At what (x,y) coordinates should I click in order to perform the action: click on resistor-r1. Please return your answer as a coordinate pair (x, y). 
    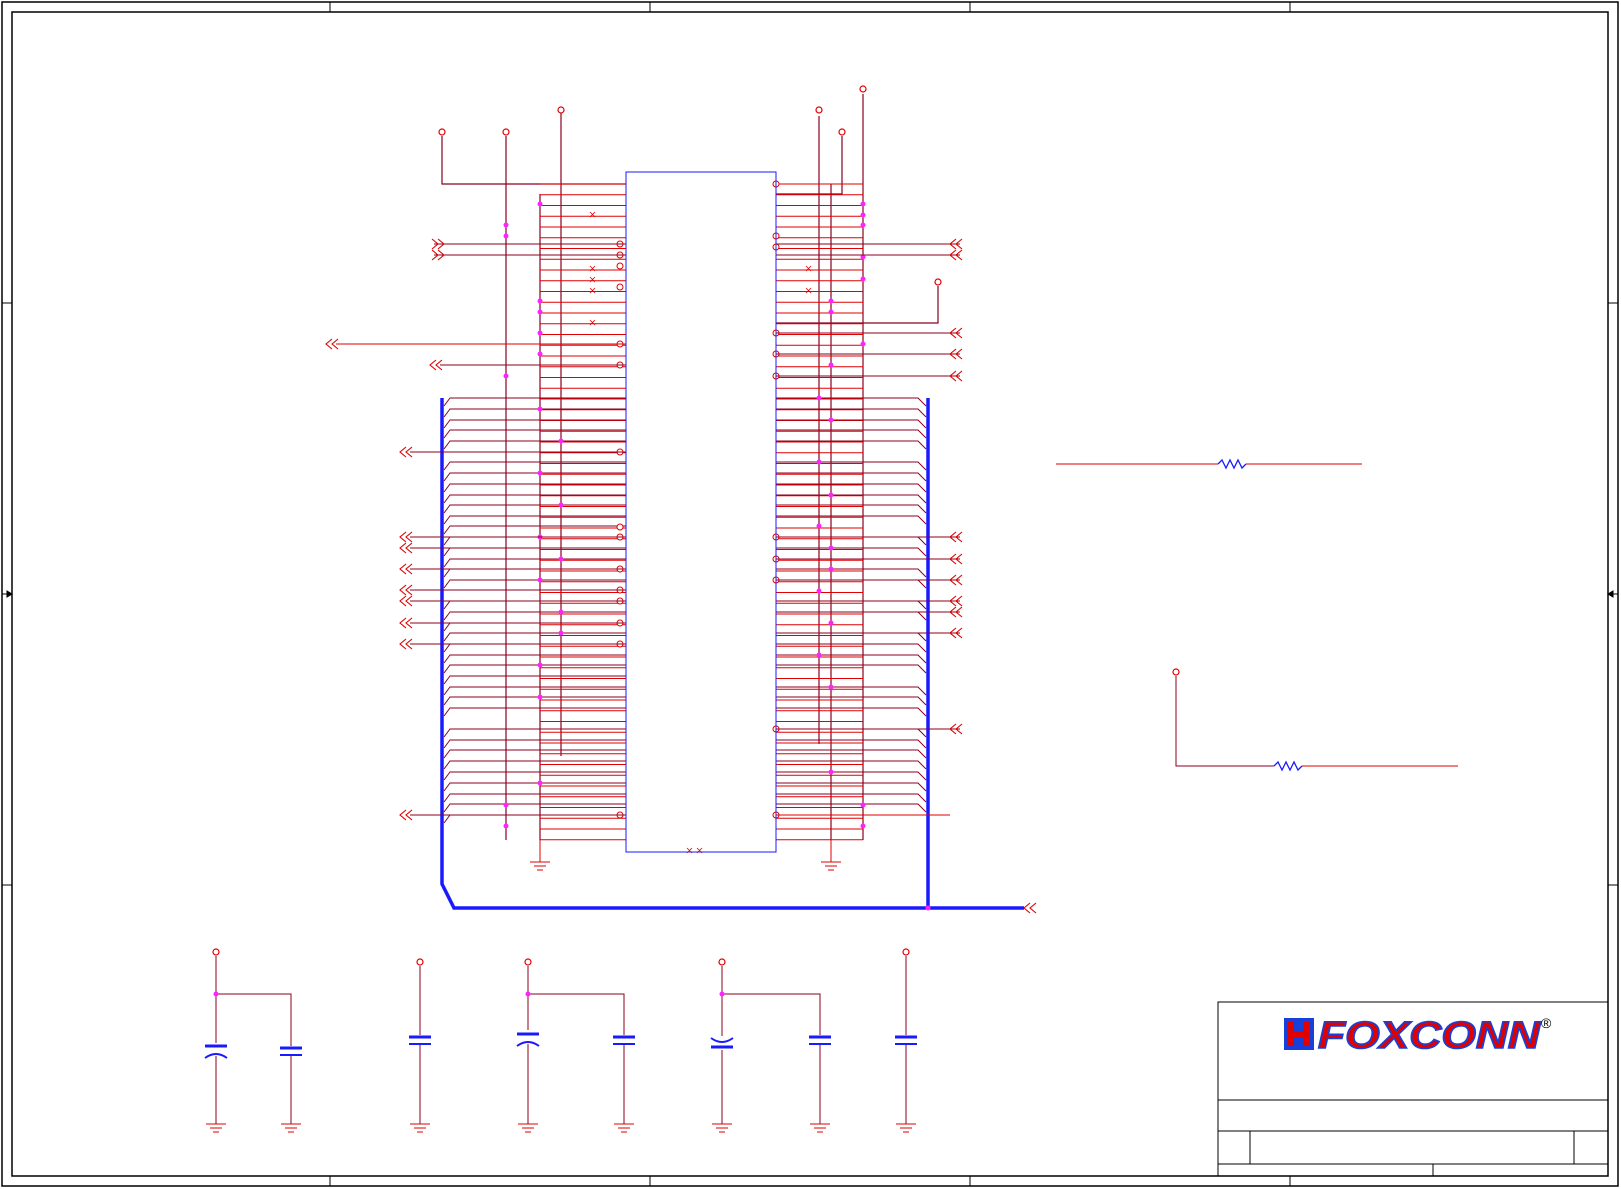
    Looking at the image, I should click on (1209, 464).